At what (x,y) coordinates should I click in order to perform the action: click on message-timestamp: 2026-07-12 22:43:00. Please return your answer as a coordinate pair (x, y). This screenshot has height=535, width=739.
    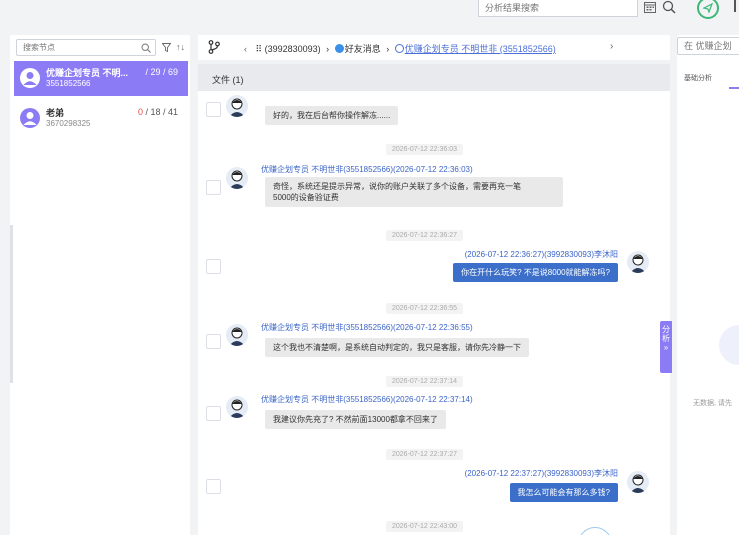
    Looking at the image, I should click on (424, 526).